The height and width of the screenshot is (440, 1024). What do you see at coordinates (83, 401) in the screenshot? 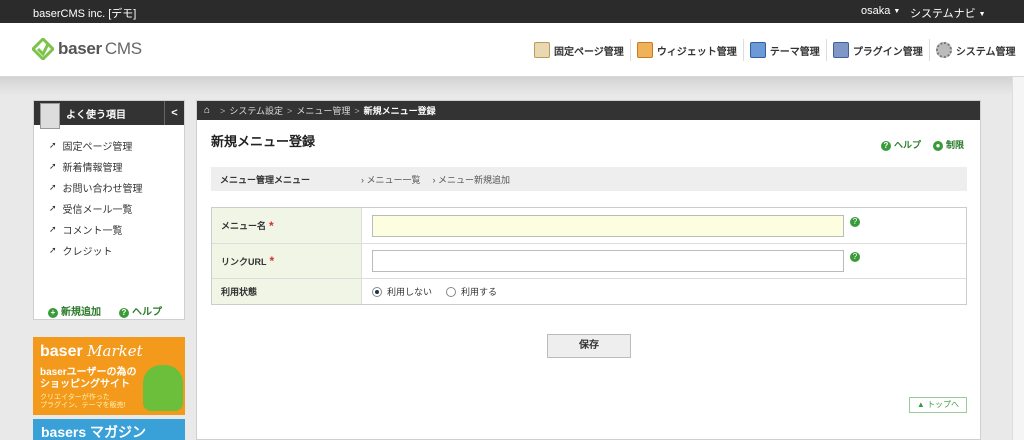
I see `market-note: クリエイターが作った プラグイン、テーマを販売!` at bounding box center [83, 401].